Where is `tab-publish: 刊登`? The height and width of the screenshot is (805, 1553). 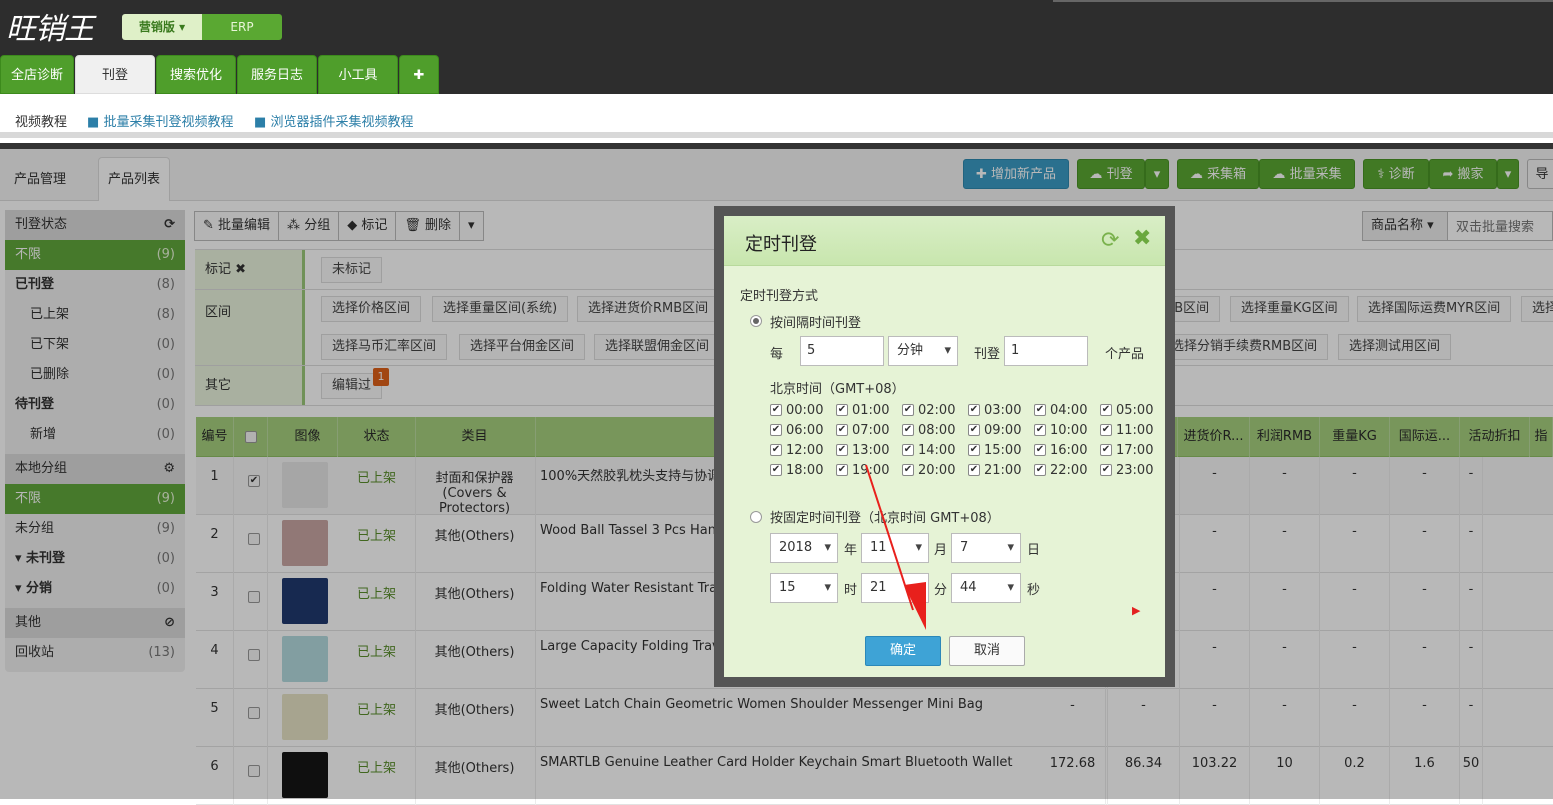 tab-publish: 刊登 is located at coordinates (115, 74).